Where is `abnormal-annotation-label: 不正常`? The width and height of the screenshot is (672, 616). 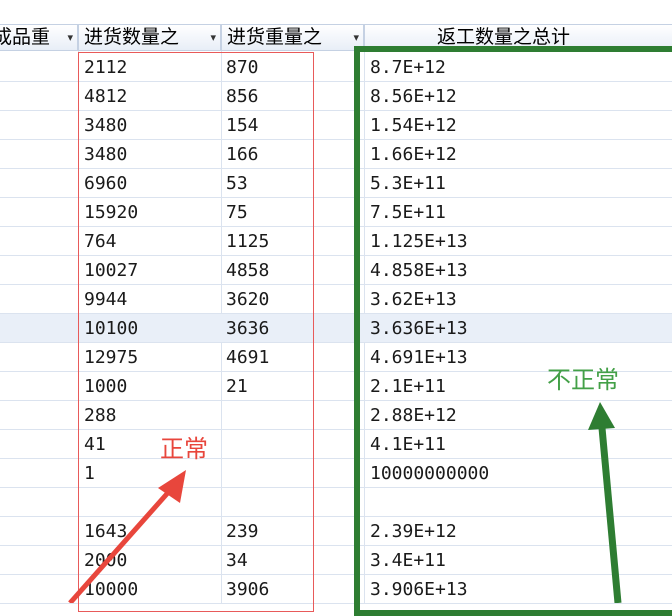
abnormal-annotation-label: 不正常 is located at coordinates (583, 380).